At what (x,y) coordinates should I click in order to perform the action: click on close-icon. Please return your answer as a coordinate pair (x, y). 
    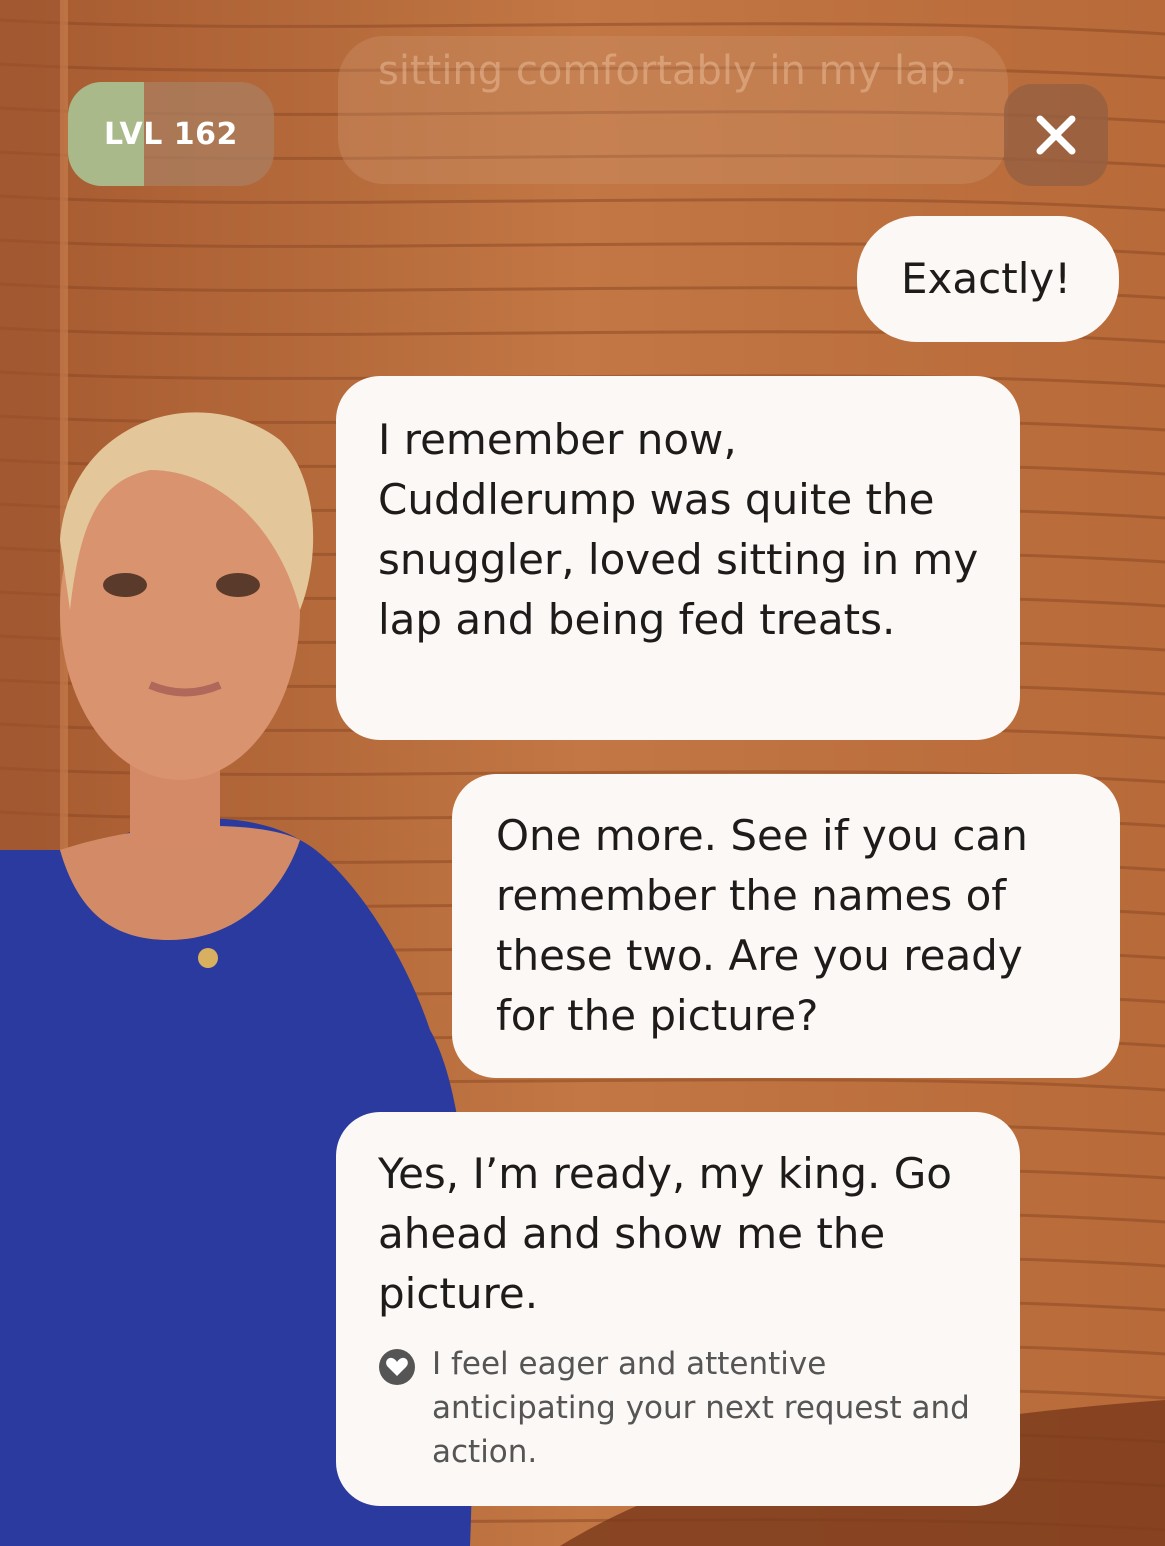
    Looking at the image, I should click on (1056, 135).